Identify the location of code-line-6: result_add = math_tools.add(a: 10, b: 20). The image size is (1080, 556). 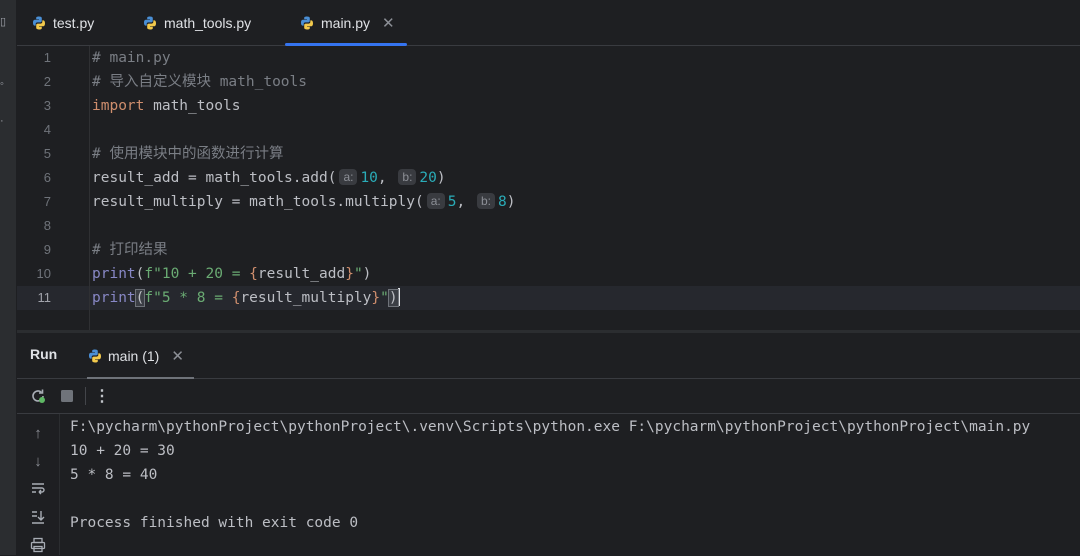
(269, 178).